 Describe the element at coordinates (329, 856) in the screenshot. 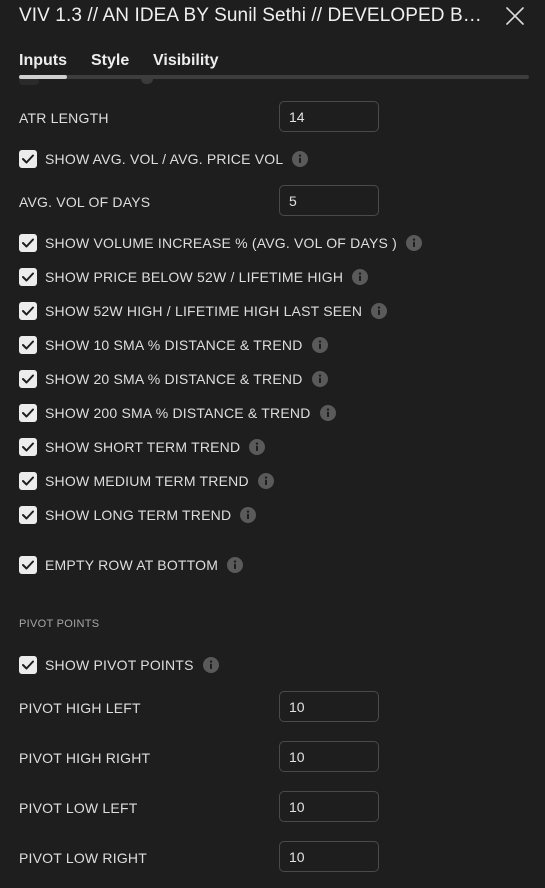

I see `pivot-low-right-input: 10` at that location.